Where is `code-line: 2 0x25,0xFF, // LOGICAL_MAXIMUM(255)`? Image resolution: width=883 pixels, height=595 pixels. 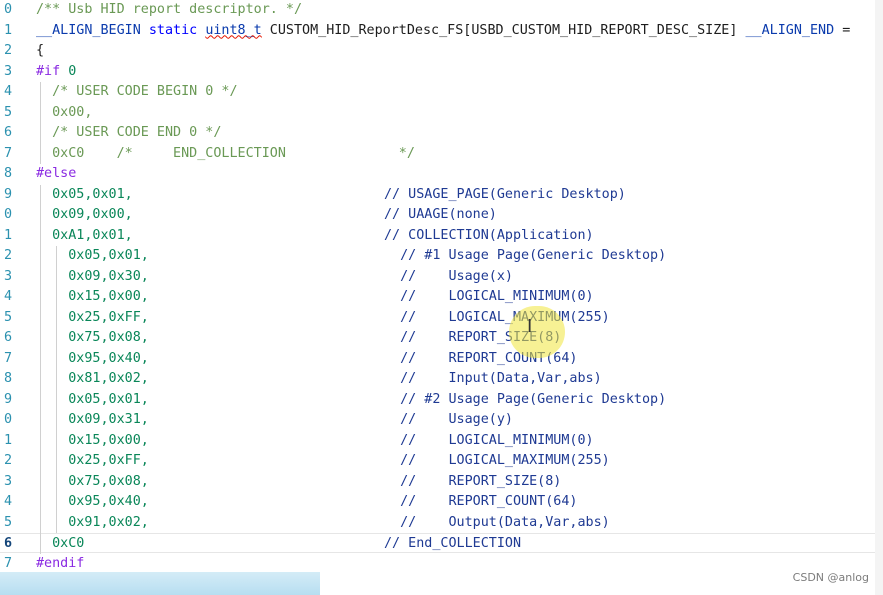 code-line: 2 0x25,0xFF, // LOGICAL_MAXIMUM(255) is located at coordinates (441, 461).